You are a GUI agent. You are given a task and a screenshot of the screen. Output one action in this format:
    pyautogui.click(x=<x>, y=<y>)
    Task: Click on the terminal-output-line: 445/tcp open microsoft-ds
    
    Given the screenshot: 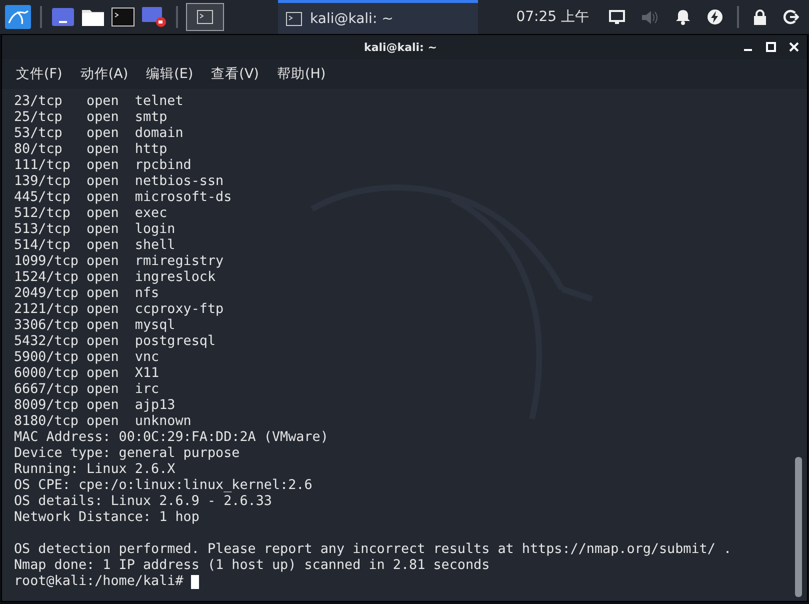 What is the action you would take?
    pyautogui.click(x=123, y=198)
    